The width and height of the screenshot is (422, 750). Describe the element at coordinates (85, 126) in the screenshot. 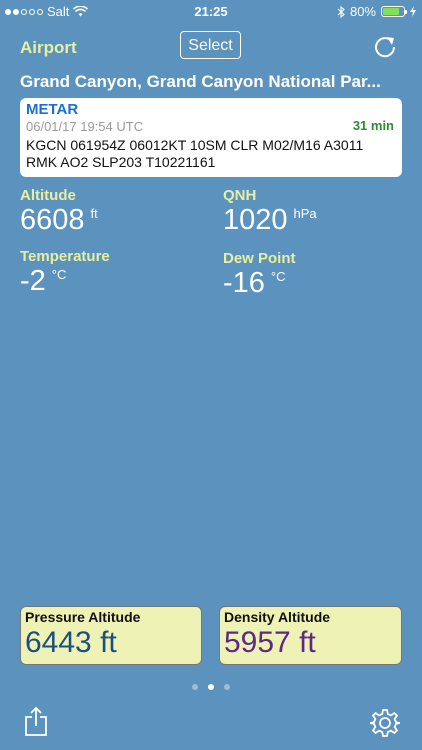

I see `metar-timestamp: 06/01/17 19:54 UTC` at that location.